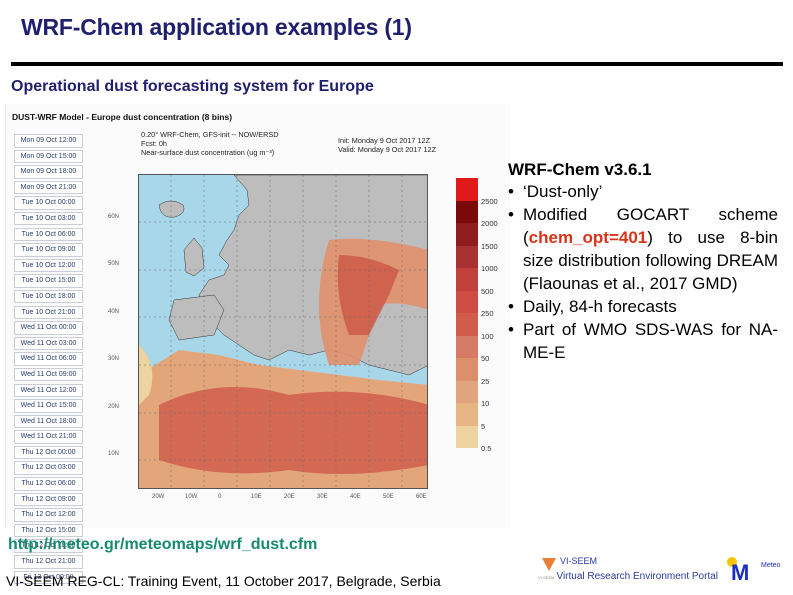  I want to click on forecast-time-button: Thu 12 Oct 06:00, so click(48, 484).